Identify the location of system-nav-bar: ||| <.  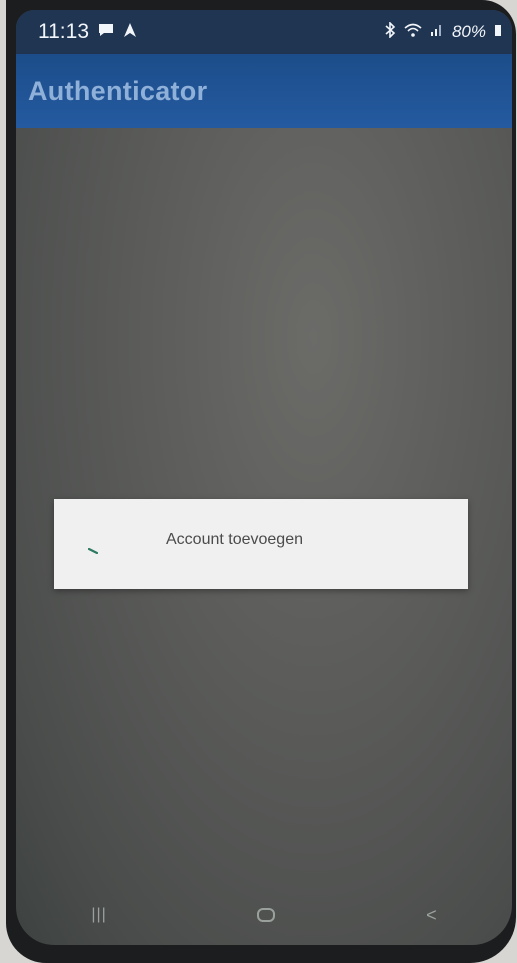
(264, 915).